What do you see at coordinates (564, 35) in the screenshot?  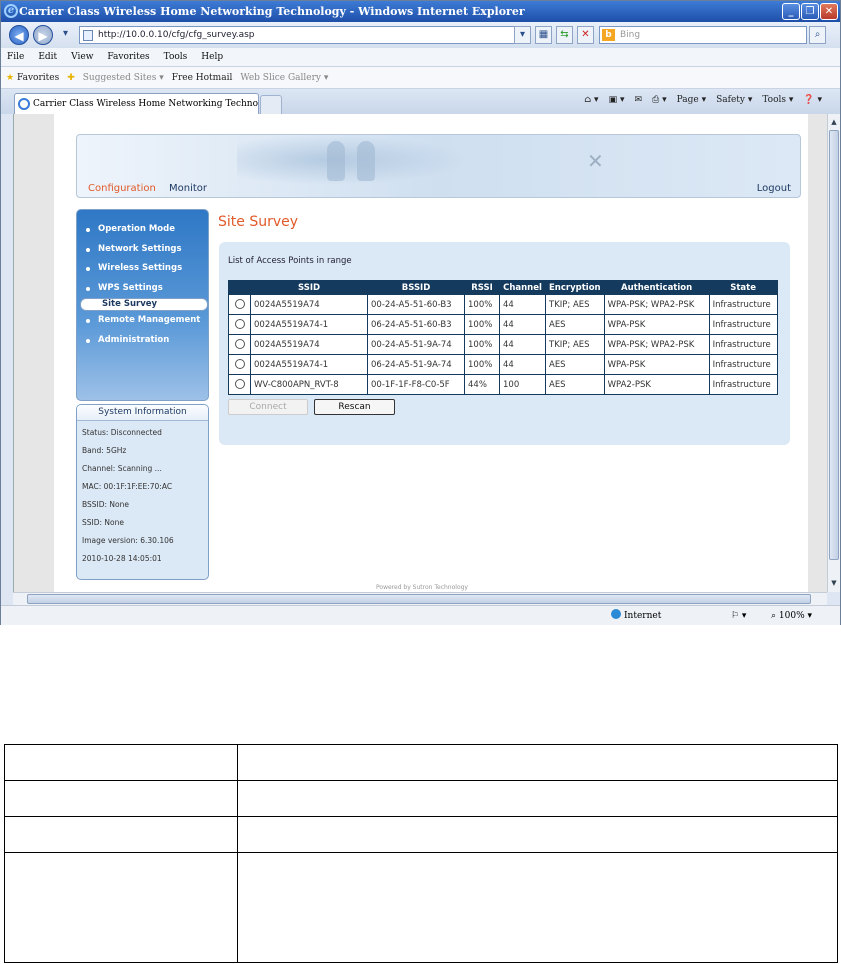 I see `refresh-button: ⇆` at bounding box center [564, 35].